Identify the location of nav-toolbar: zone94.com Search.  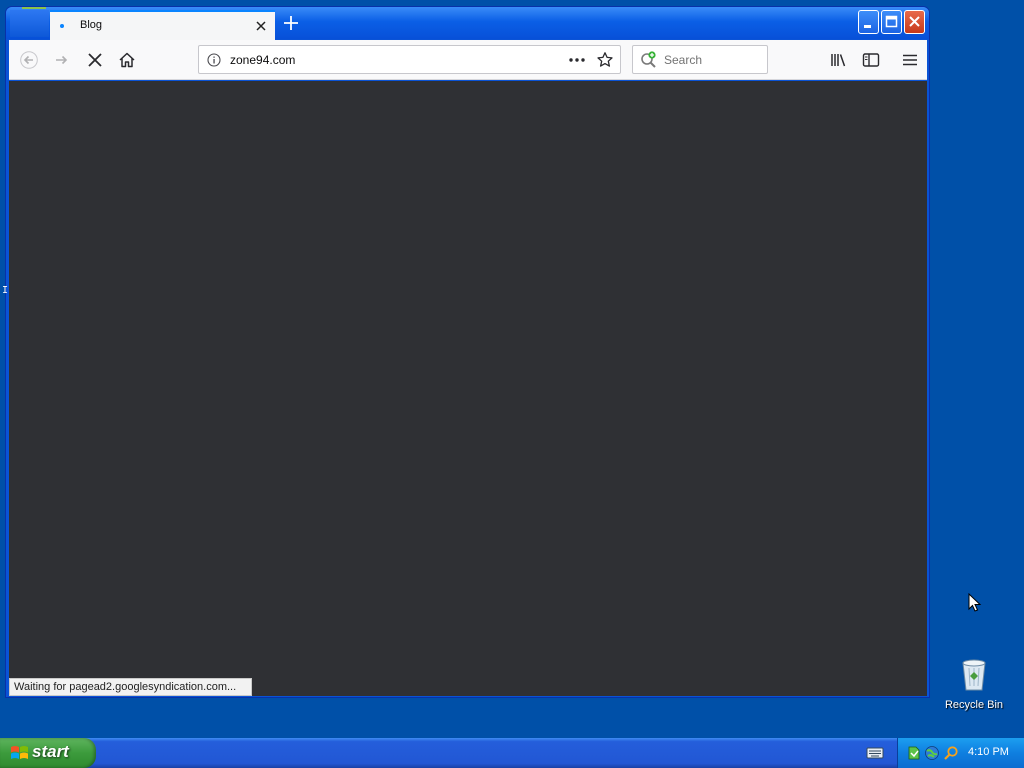
(468, 60).